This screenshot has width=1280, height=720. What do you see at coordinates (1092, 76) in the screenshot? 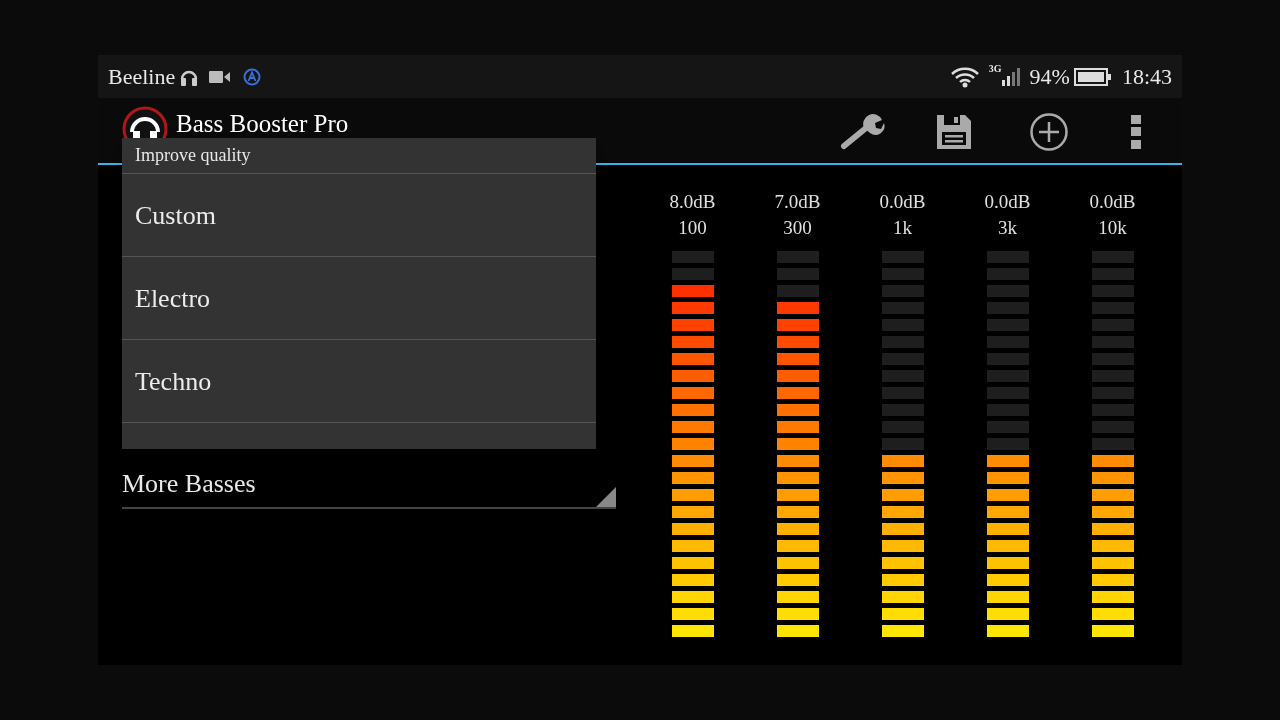
I see `battery-icon` at bounding box center [1092, 76].